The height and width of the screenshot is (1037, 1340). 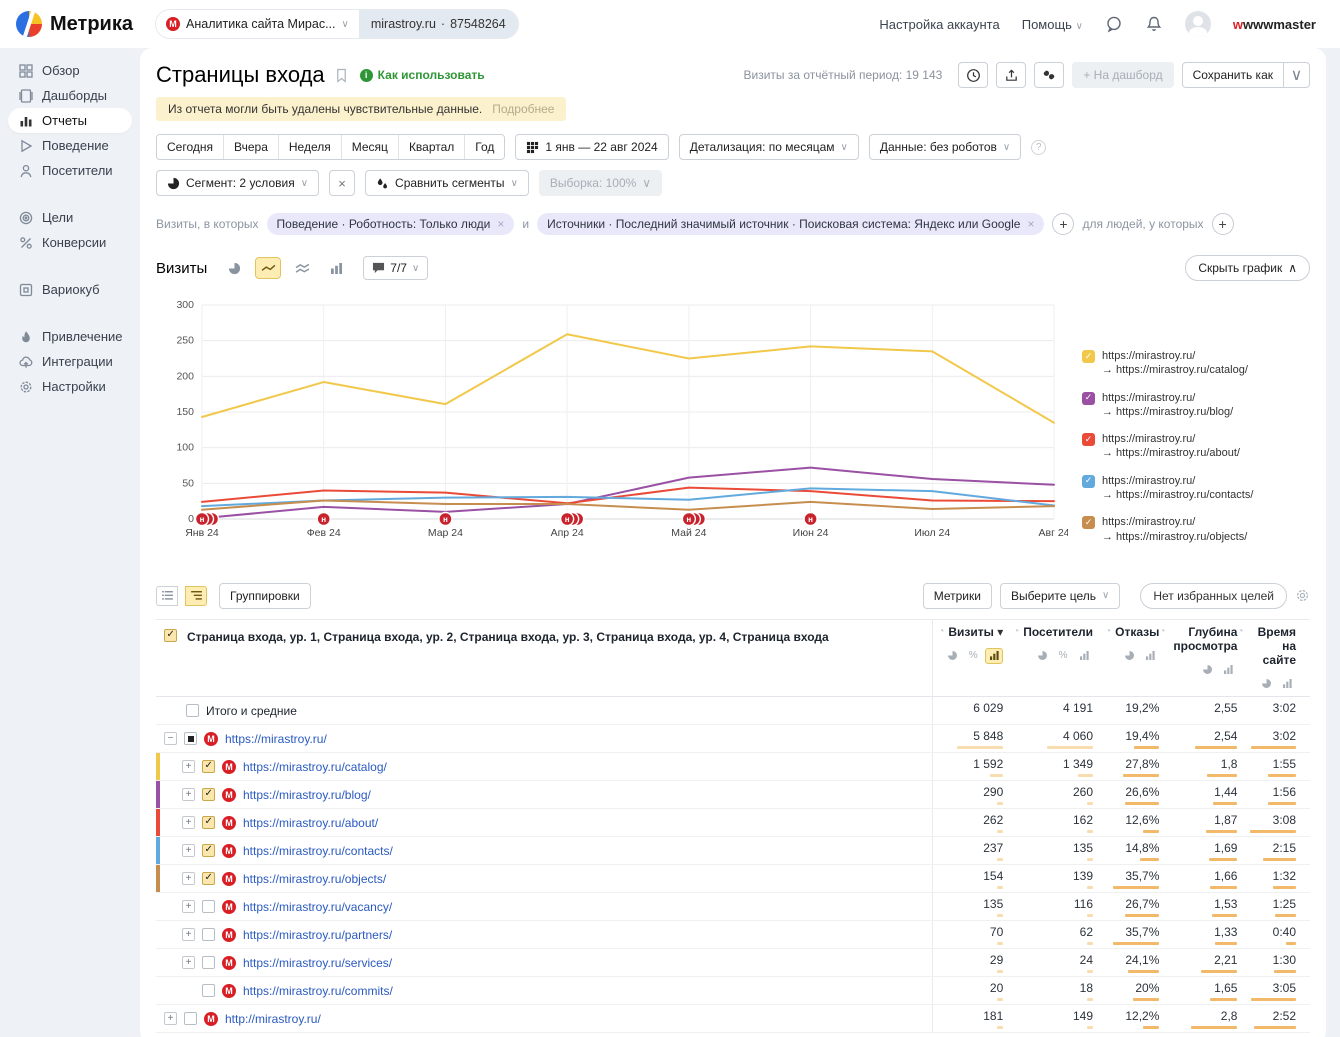 What do you see at coordinates (1245, 75) in the screenshot?
I see `save-as-button: Сохранить как ∨` at bounding box center [1245, 75].